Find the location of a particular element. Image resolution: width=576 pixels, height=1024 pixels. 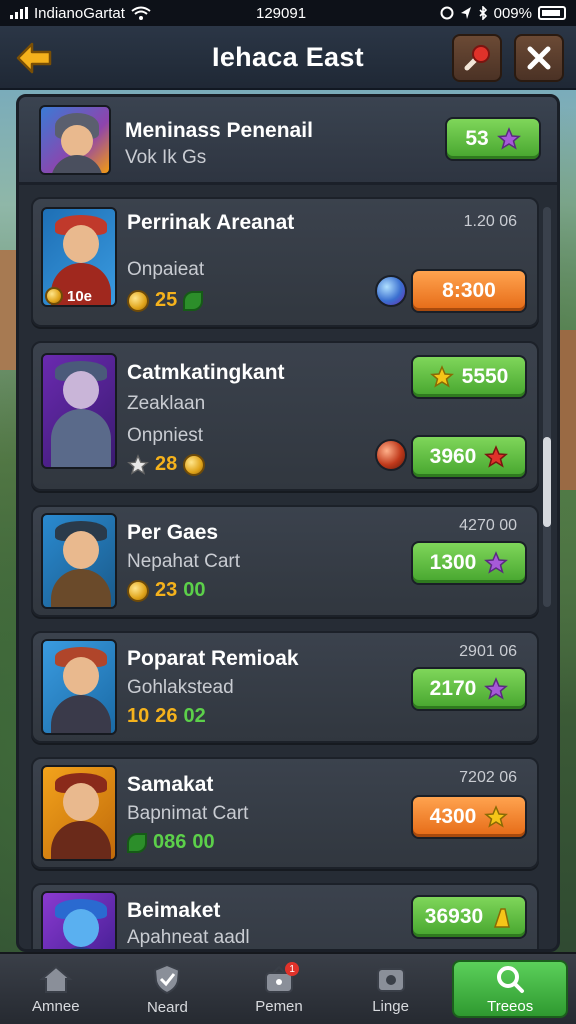

buy-button: 36930 is located at coordinates (469, 917).